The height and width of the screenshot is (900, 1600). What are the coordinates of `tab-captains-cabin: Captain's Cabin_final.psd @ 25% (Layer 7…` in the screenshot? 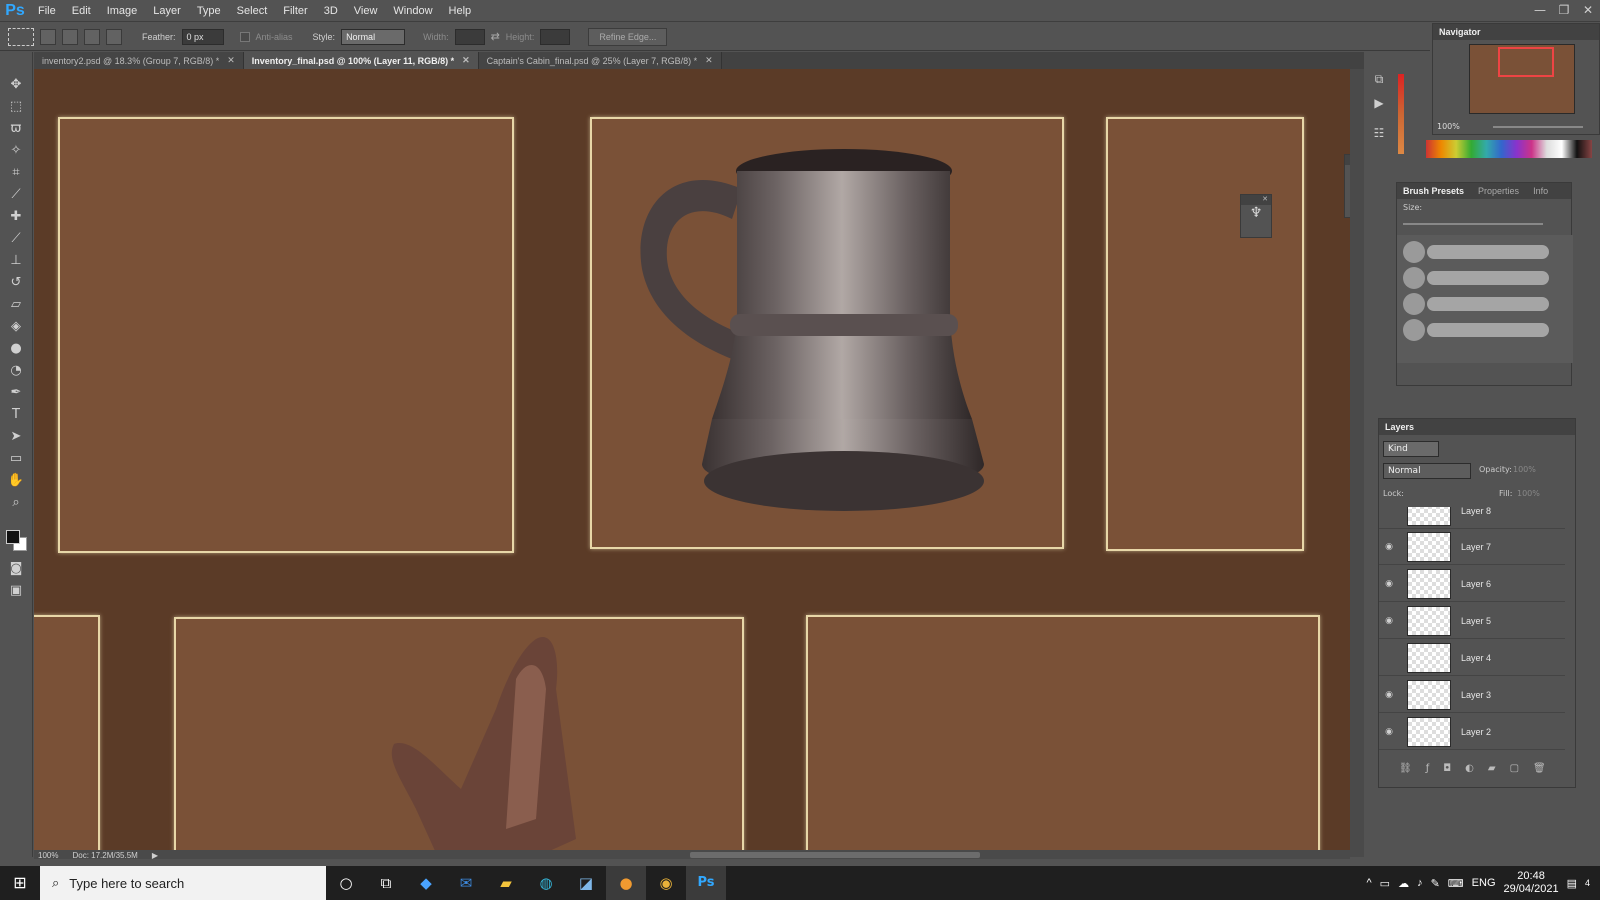 It's located at (600, 60).